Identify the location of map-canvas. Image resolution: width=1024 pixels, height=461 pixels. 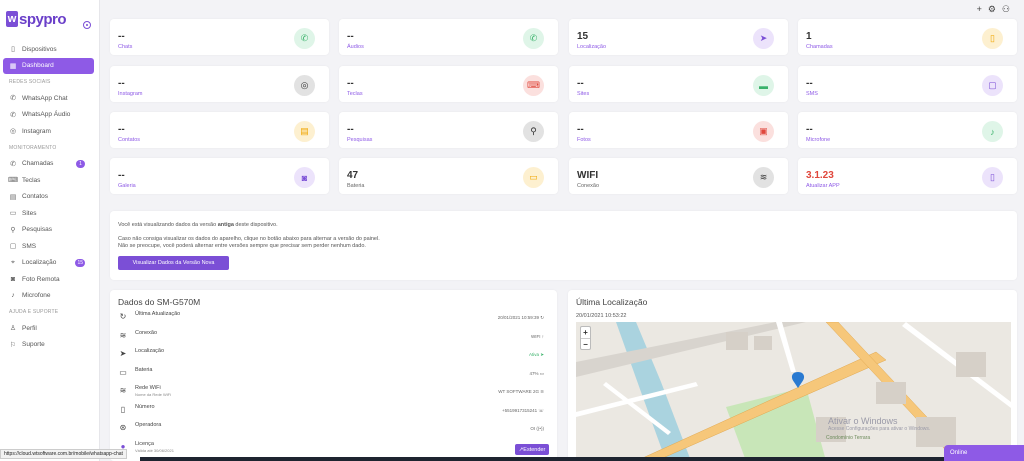
(793, 391).